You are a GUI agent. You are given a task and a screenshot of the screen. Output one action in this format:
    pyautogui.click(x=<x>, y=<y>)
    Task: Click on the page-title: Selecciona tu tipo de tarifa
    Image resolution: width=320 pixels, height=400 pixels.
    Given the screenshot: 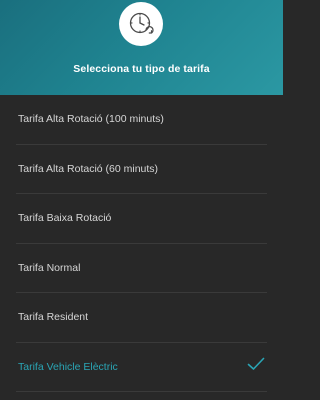 What is the action you would take?
    pyautogui.click(x=141, y=69)
    